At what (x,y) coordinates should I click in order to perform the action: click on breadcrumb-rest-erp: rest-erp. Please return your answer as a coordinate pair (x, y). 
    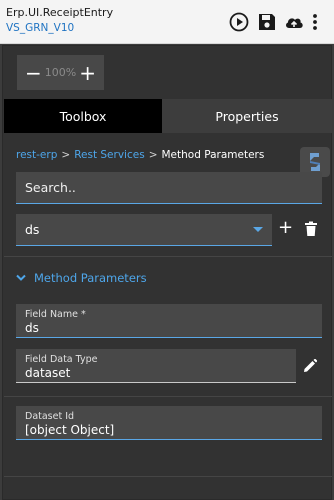
    Looking at the image, I should click on (36, 155).